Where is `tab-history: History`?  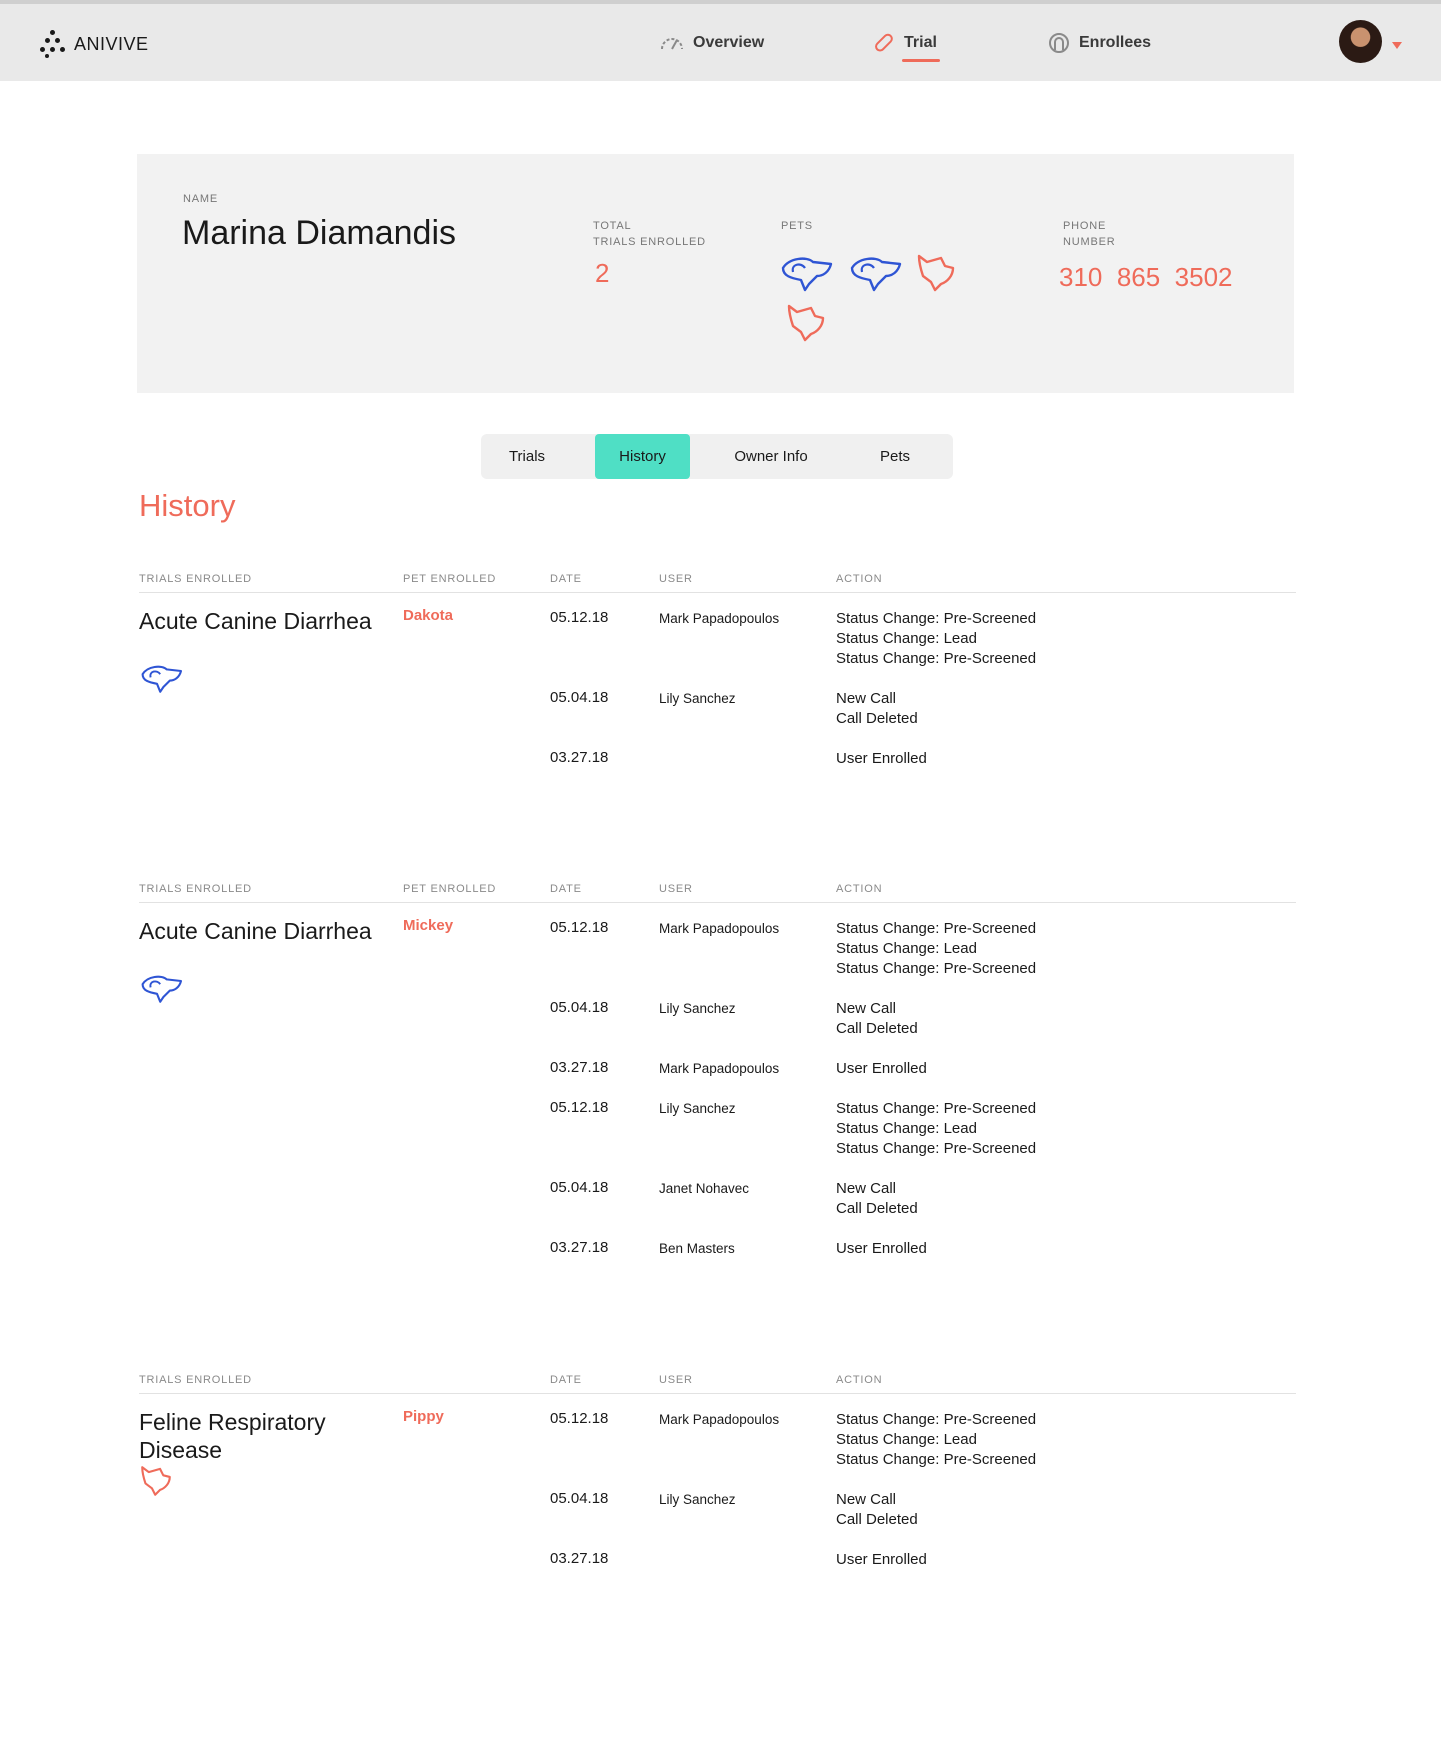
tab-history: History is located at coordinates (642, 456).